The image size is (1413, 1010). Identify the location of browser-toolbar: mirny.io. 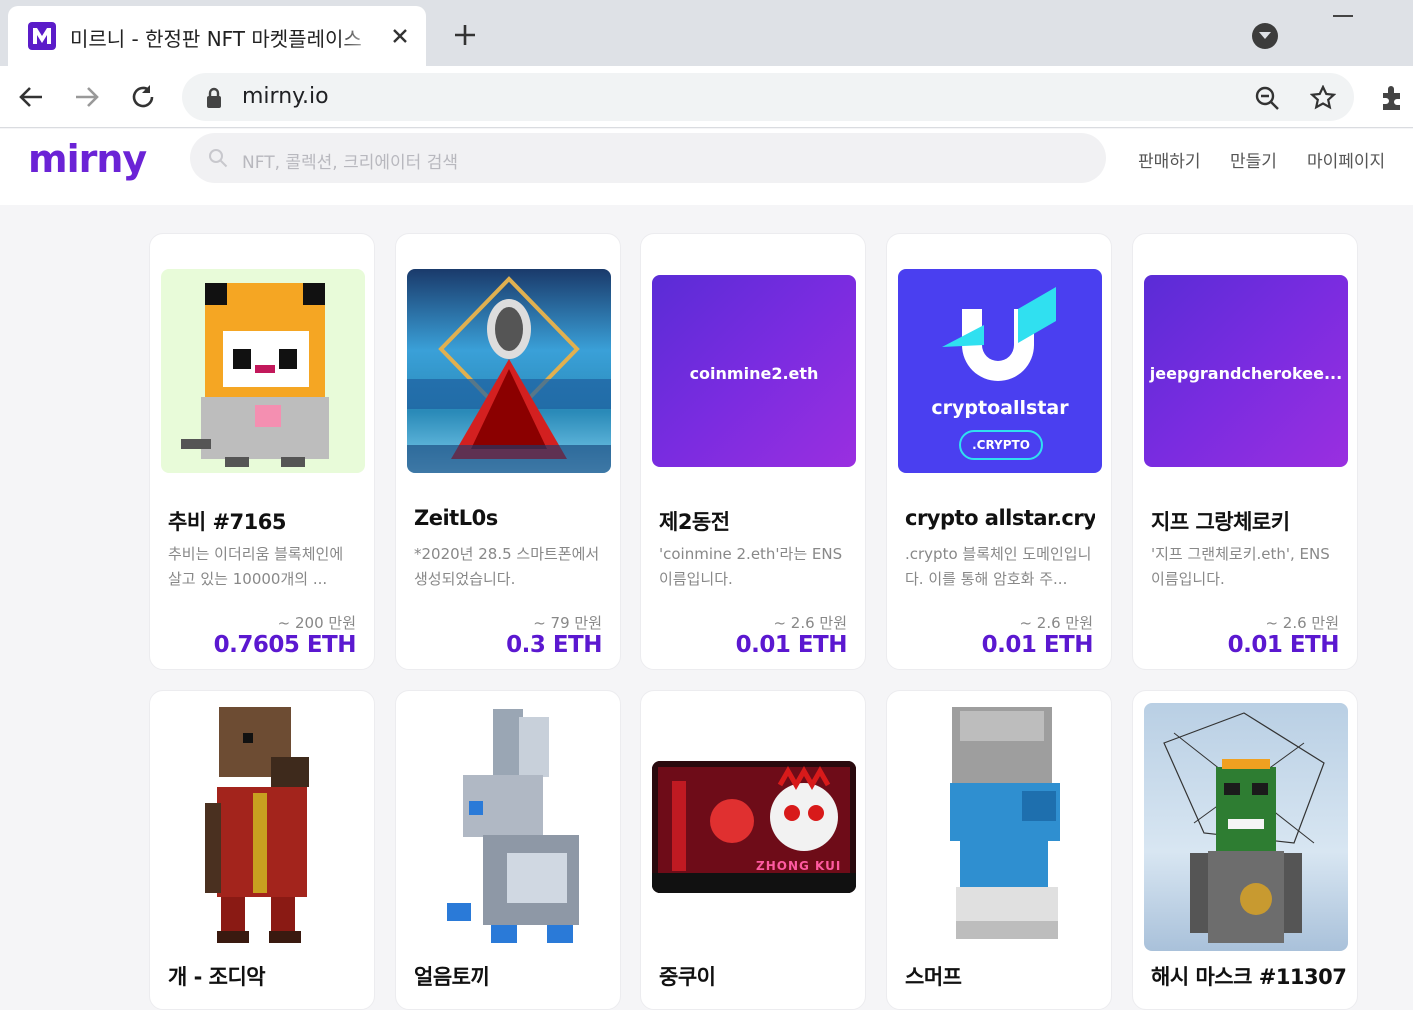
(706, 97).